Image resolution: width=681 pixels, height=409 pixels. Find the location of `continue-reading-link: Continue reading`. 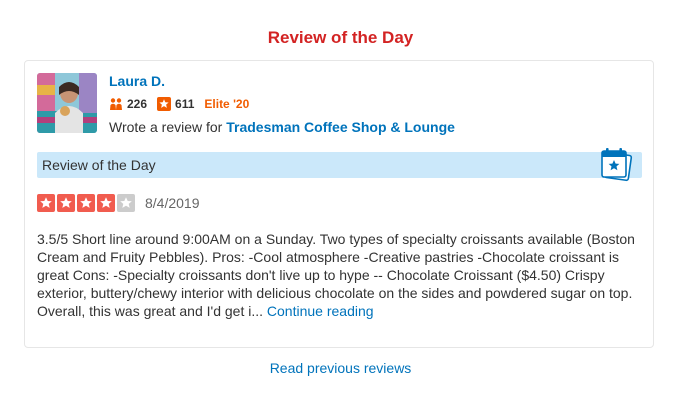

continue-reading-link: Continue reading is located at coordinates (320, 311).